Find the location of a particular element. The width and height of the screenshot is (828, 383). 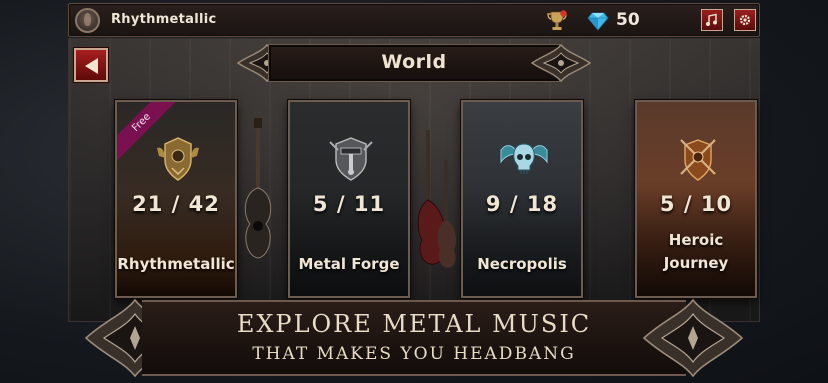

banner-headline: EXPLORE METAL MUSIC is located at coordinates (414, 324).